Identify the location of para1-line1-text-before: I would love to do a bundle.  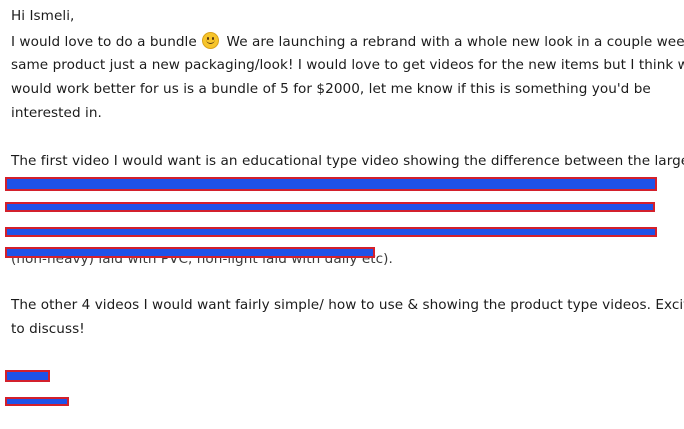
(104, 42).